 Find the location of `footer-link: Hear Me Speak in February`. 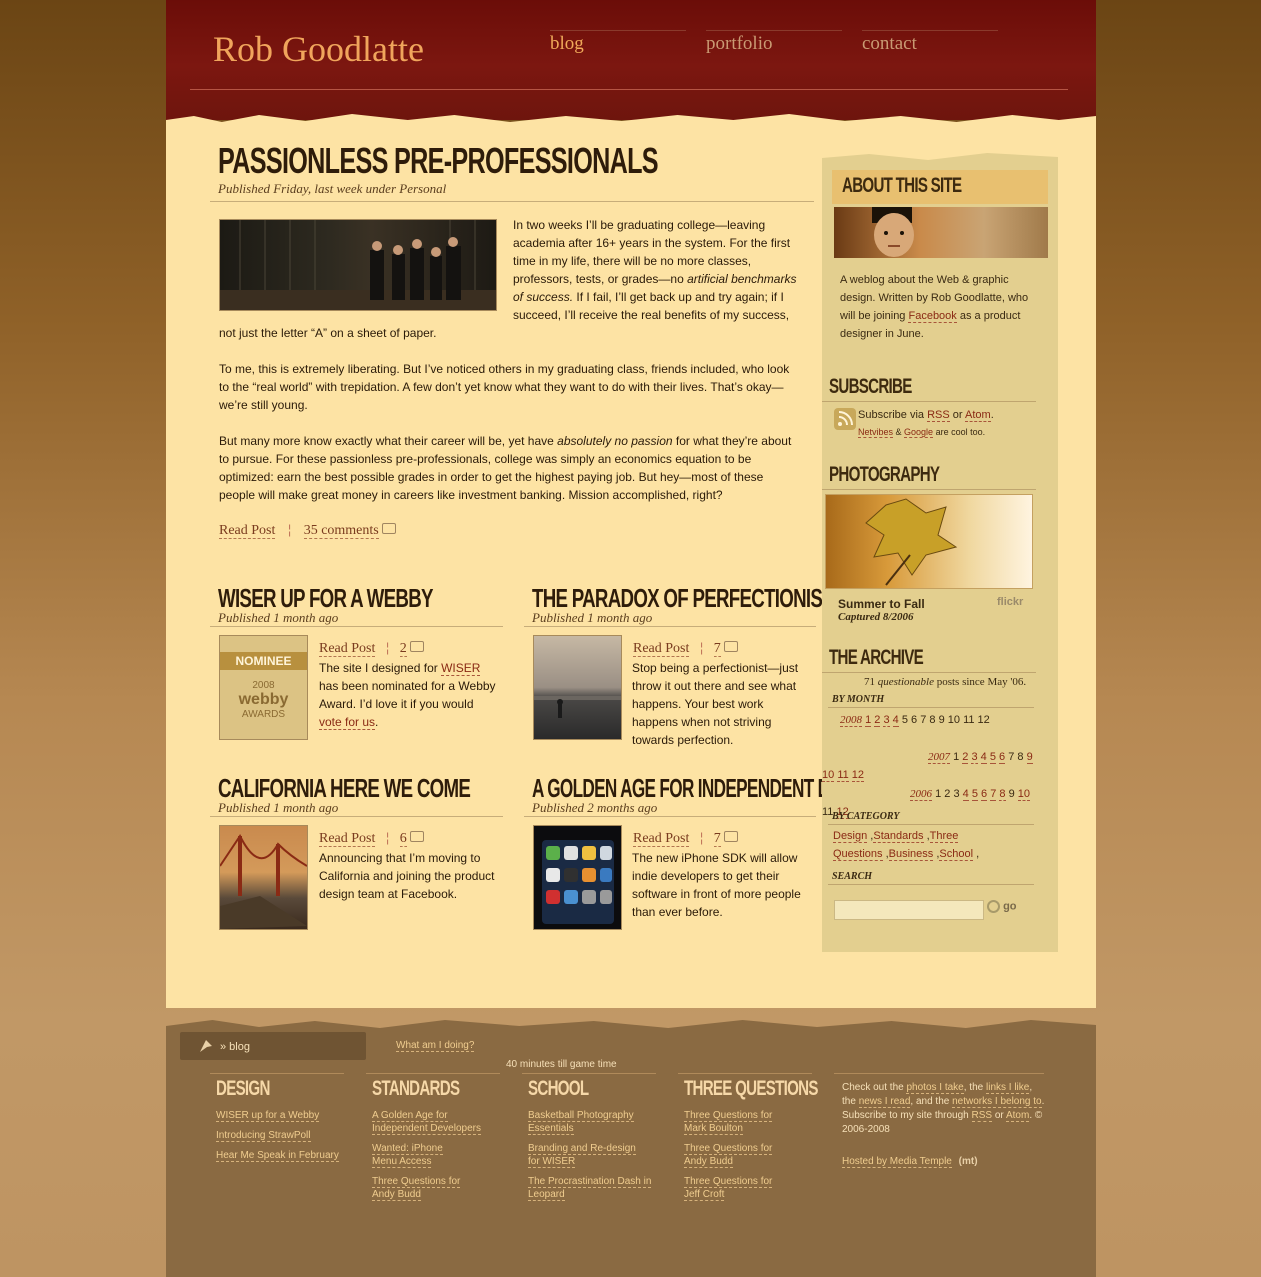

footer-link: Hear Me Speak in February is located at coordinates (277, 1156).